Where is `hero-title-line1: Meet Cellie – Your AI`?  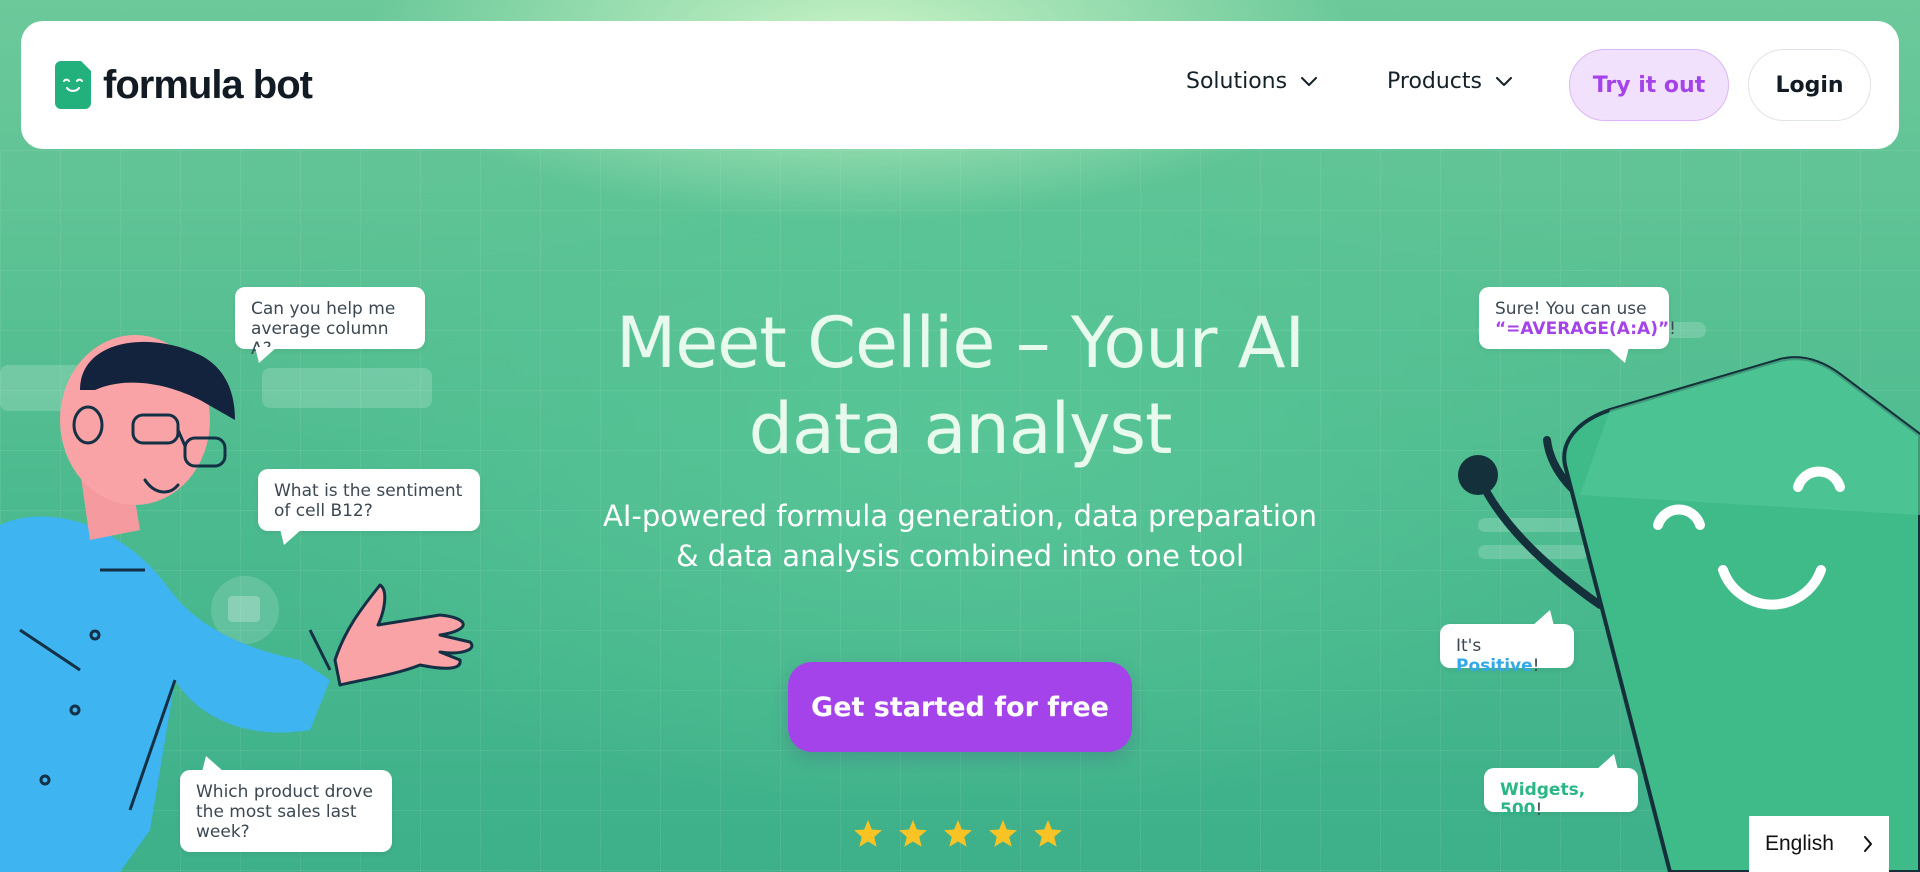
hero-title-line1: Meet Cellie – Your AI is located at coordinates (960, 343).